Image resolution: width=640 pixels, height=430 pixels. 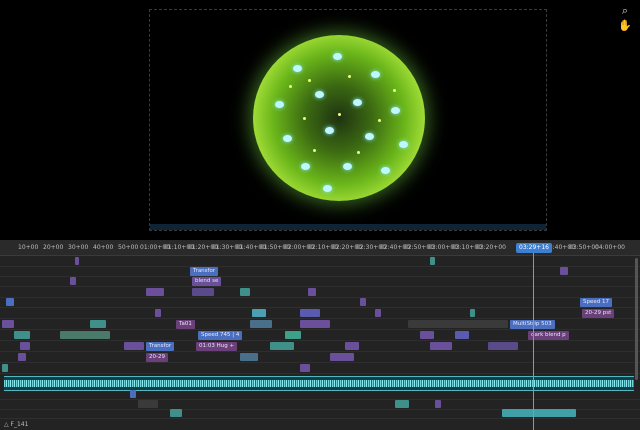 I want to click on video-track: Speed 17, so click(x=320, y=303).